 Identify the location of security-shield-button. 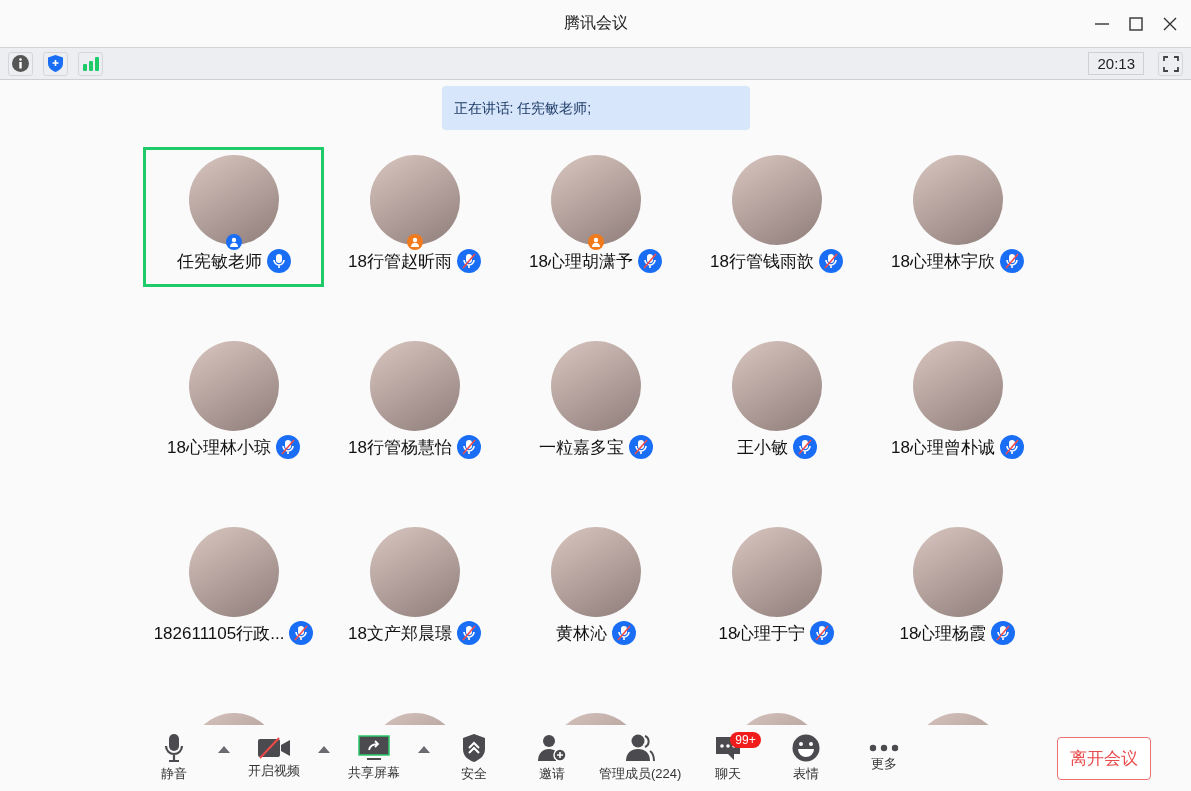
(55, 63).